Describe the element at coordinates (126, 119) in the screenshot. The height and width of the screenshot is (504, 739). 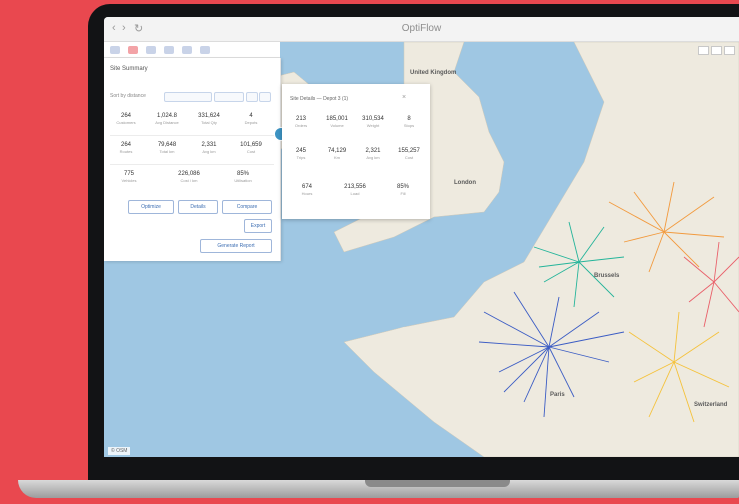
I see `stat: 264 Customers` at that location.